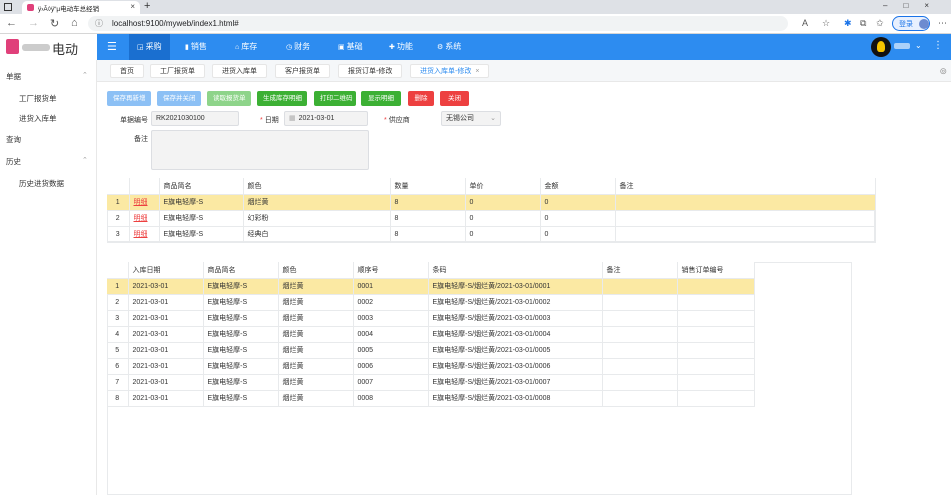  Describe the element at coordinates (54, 23) in the screenshot. I see `reload-icon: ↻` at that location.